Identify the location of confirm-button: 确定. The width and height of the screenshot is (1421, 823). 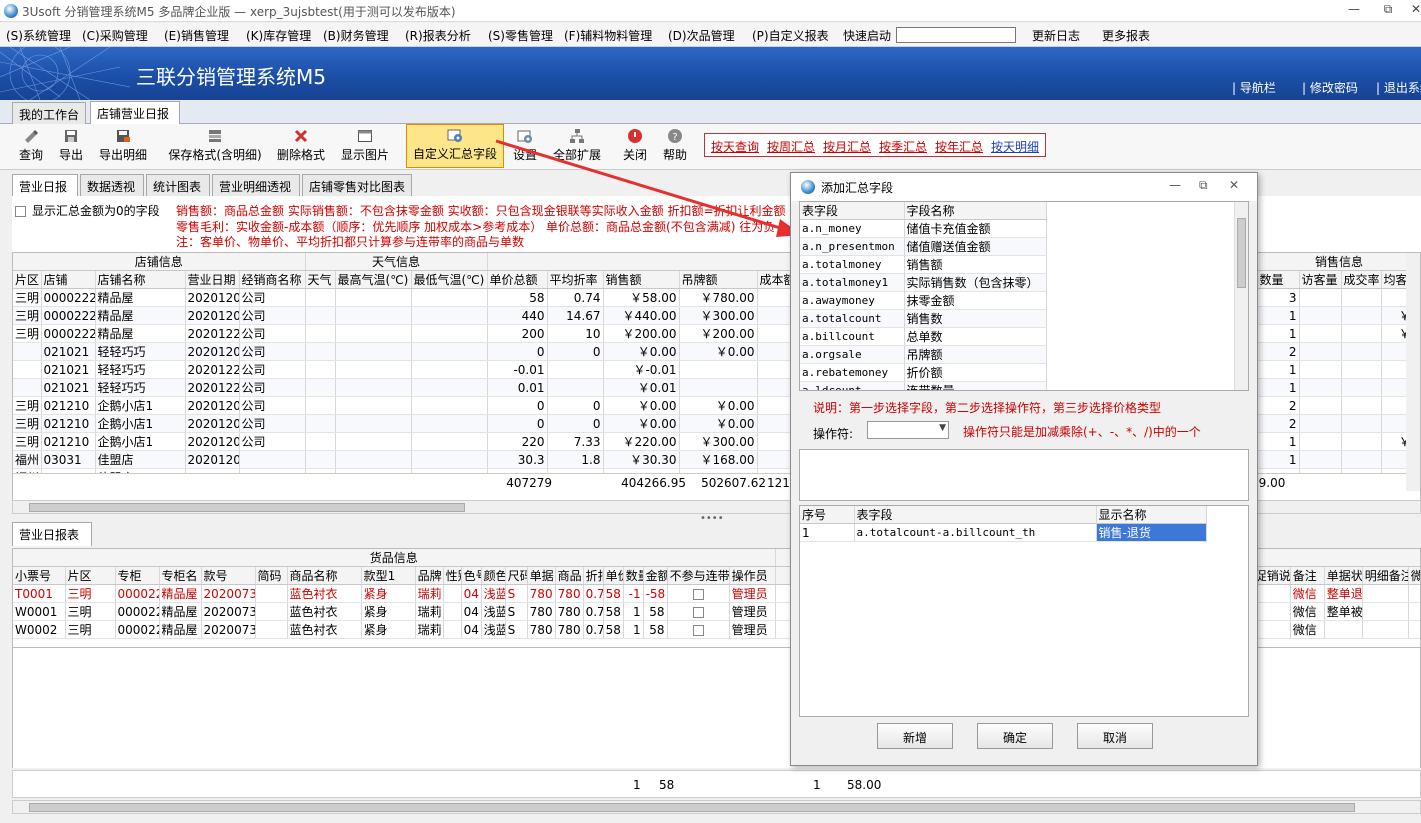
(1015, 736).